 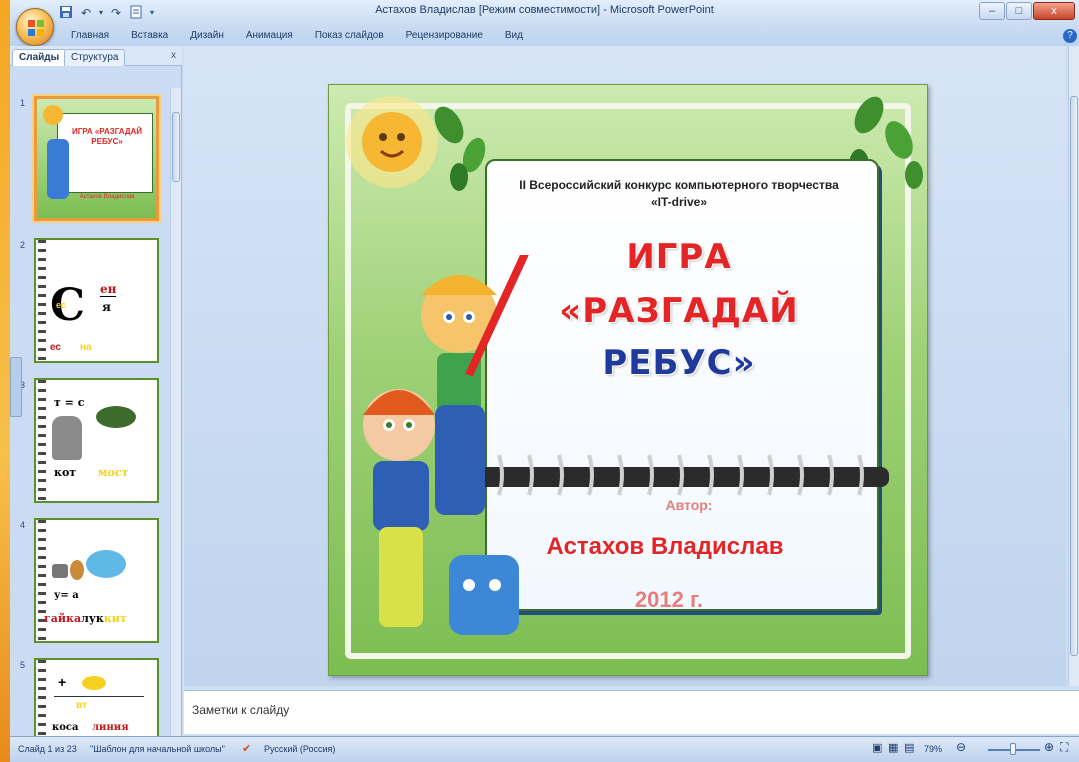 What do you see at coordinates (16, 387) in the screenshot?
I see `pane-splitter` at bounding box center [16, 387].